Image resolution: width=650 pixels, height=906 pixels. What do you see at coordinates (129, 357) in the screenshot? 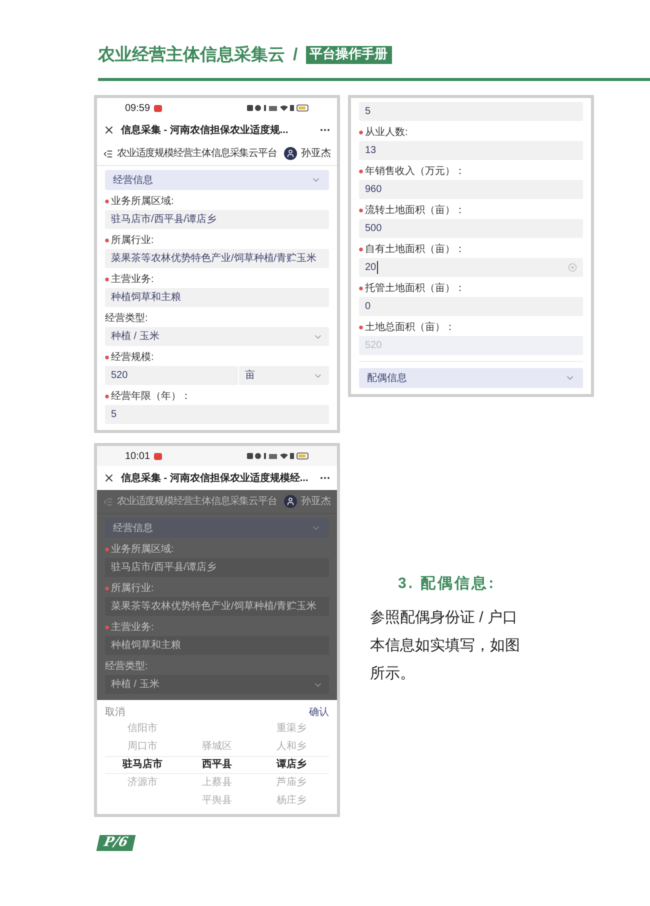
I see `field-label: 经营规模:` at bounding box center [129, 357].